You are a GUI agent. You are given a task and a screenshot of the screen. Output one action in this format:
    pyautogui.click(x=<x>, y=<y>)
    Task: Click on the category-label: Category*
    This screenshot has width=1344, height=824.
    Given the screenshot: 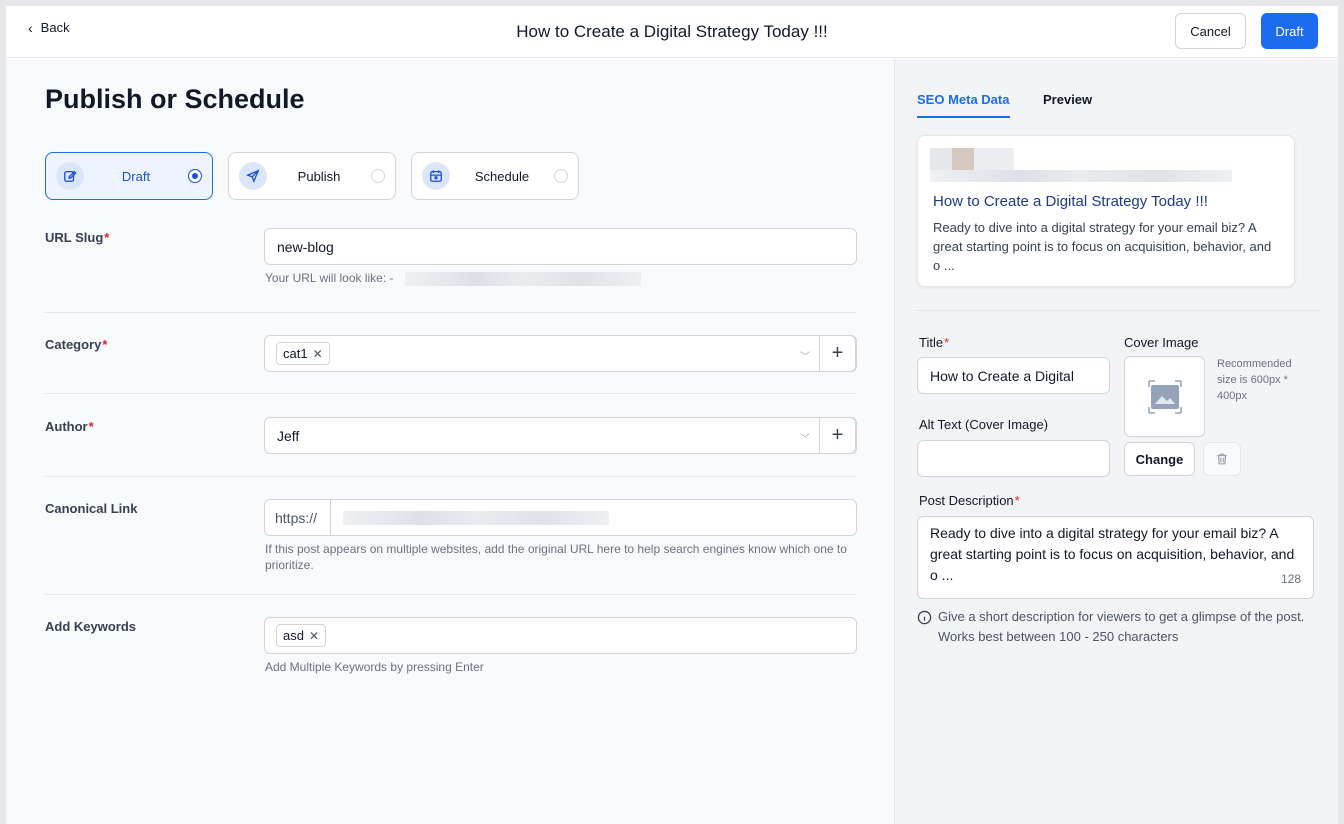 What is the action you would take?
    pyautogui.click(x=76, y=344)
    